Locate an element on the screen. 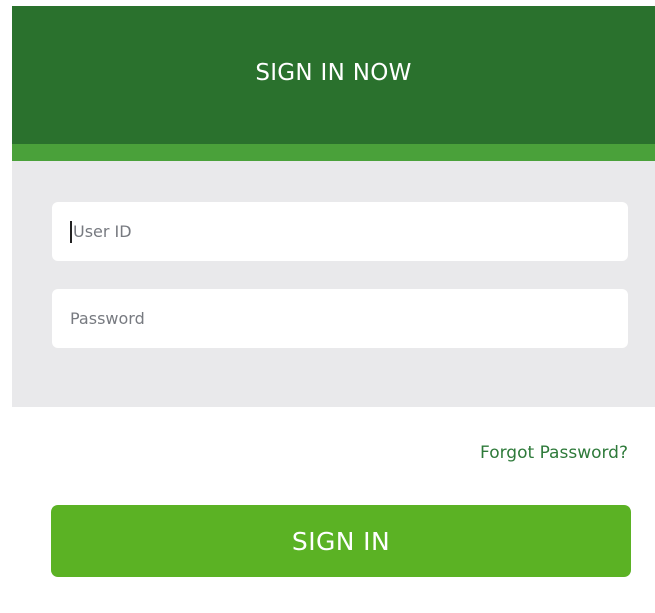 This screenshot has width=655, height=613. password-field is located at coordinates (340, 318).